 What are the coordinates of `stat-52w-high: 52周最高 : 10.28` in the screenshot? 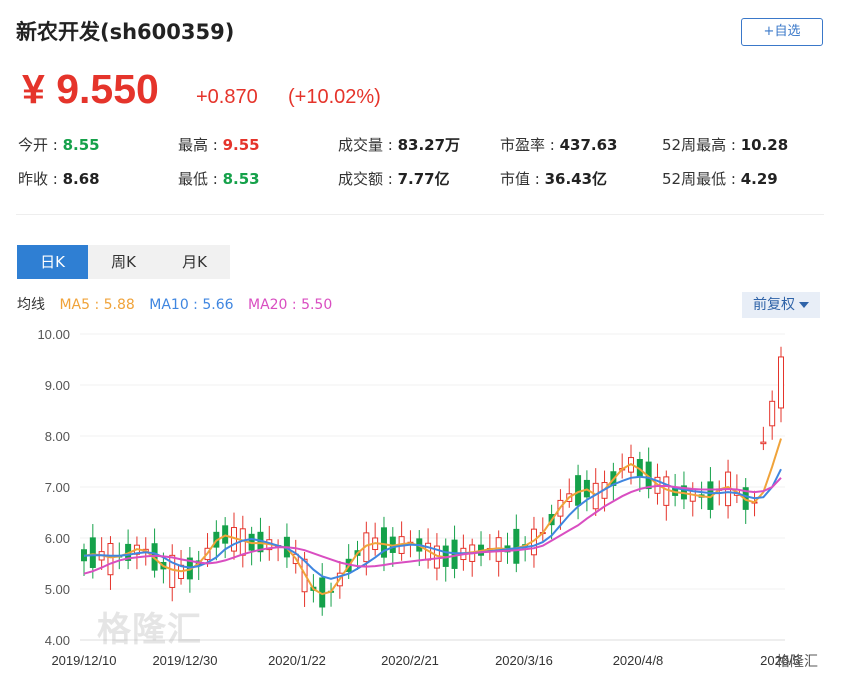 It's located at (725, 144).